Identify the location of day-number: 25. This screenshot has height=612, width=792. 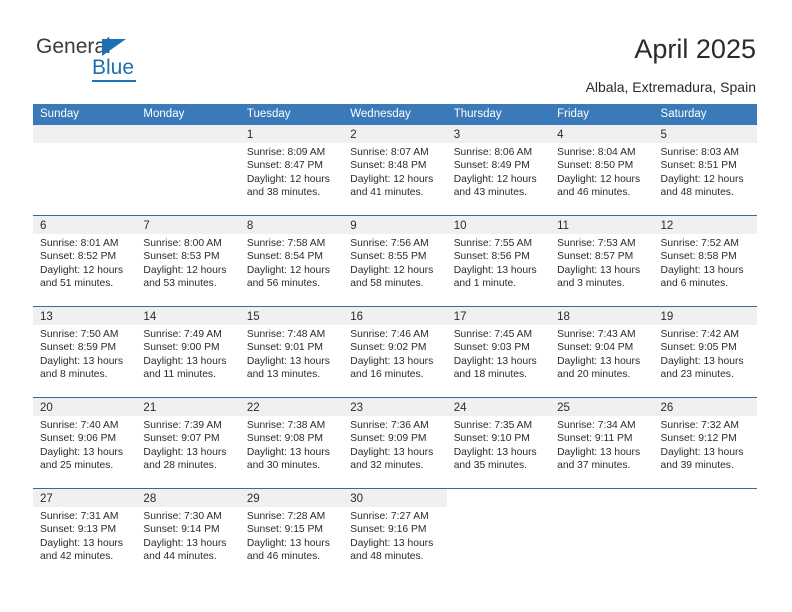
(563, 408).